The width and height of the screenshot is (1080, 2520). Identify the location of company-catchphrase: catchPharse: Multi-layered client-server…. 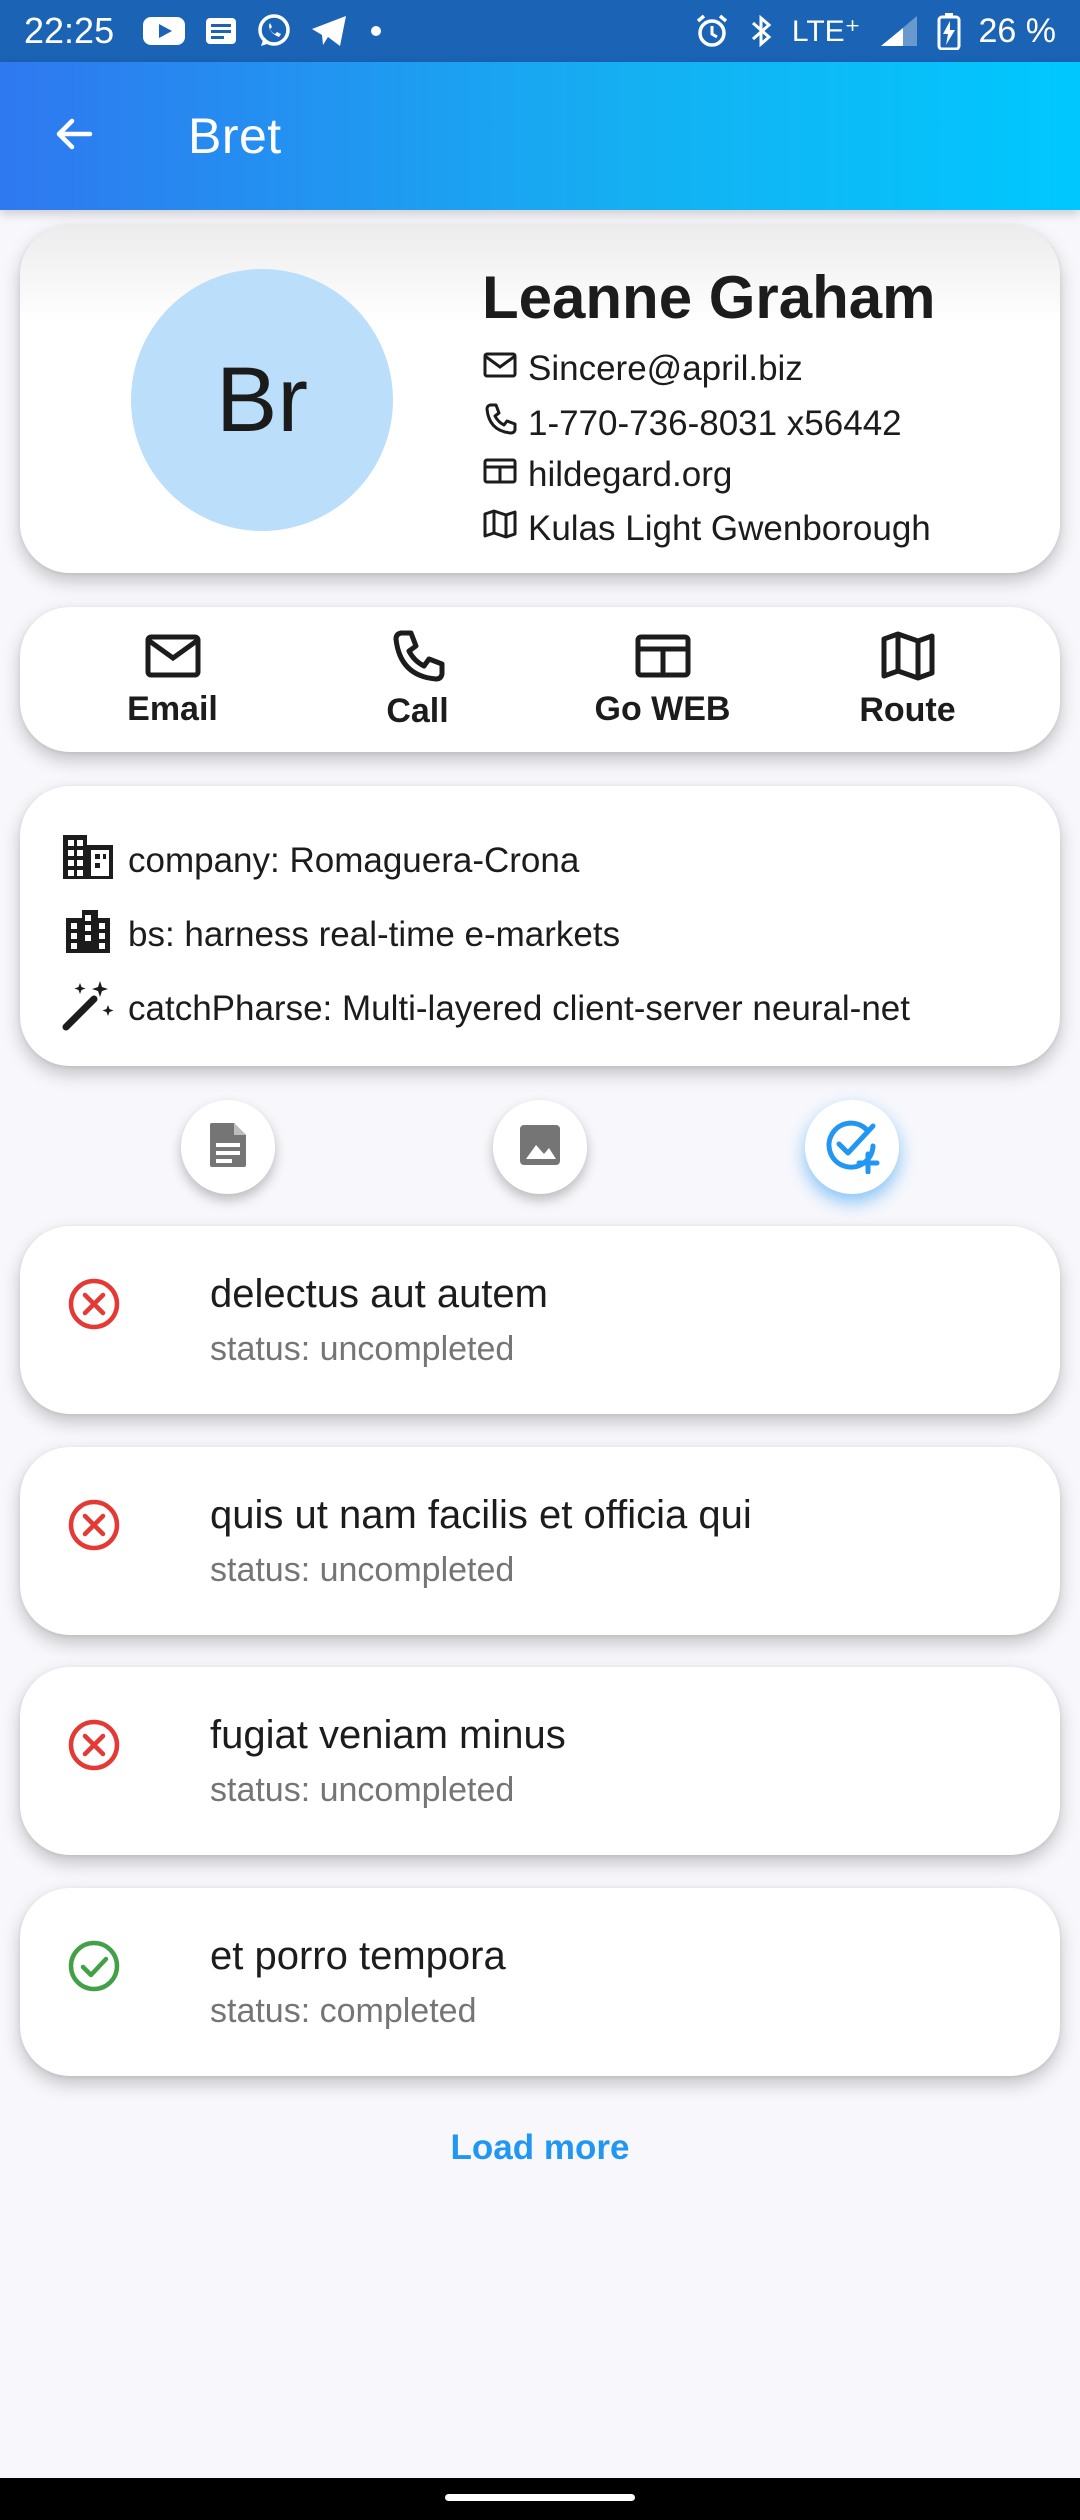
(519, 1008).